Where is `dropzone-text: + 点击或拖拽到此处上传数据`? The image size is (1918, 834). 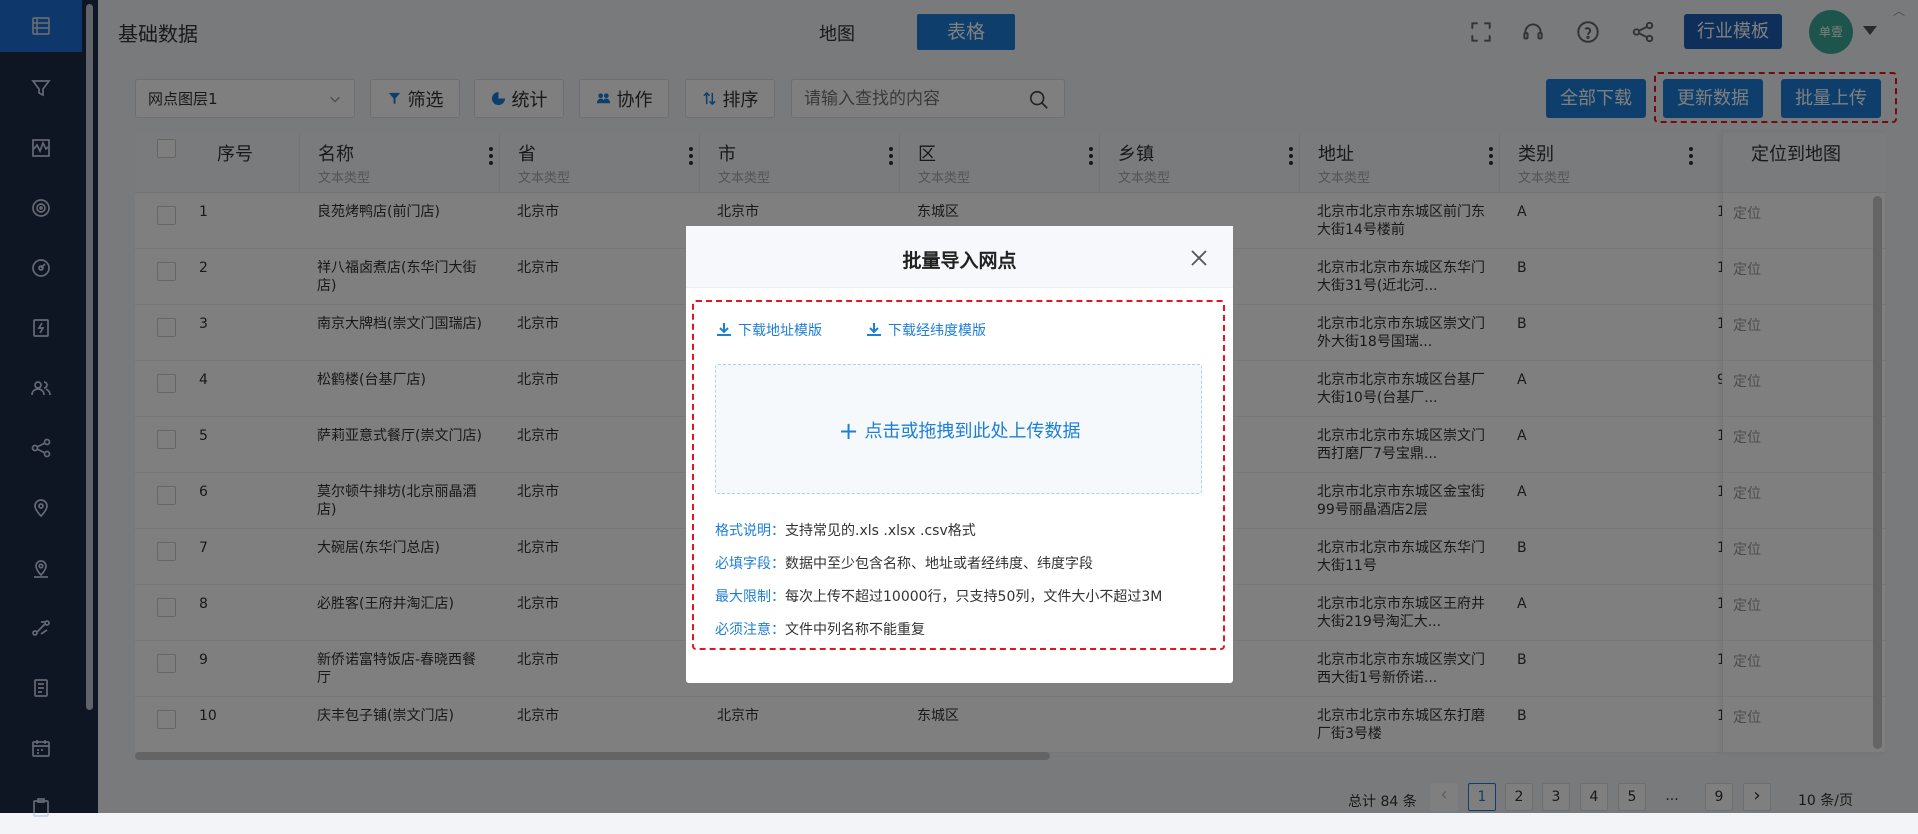 dropzone-text: + 点击或拖拽到此处上传数据 is located at coordinates (959, 431).